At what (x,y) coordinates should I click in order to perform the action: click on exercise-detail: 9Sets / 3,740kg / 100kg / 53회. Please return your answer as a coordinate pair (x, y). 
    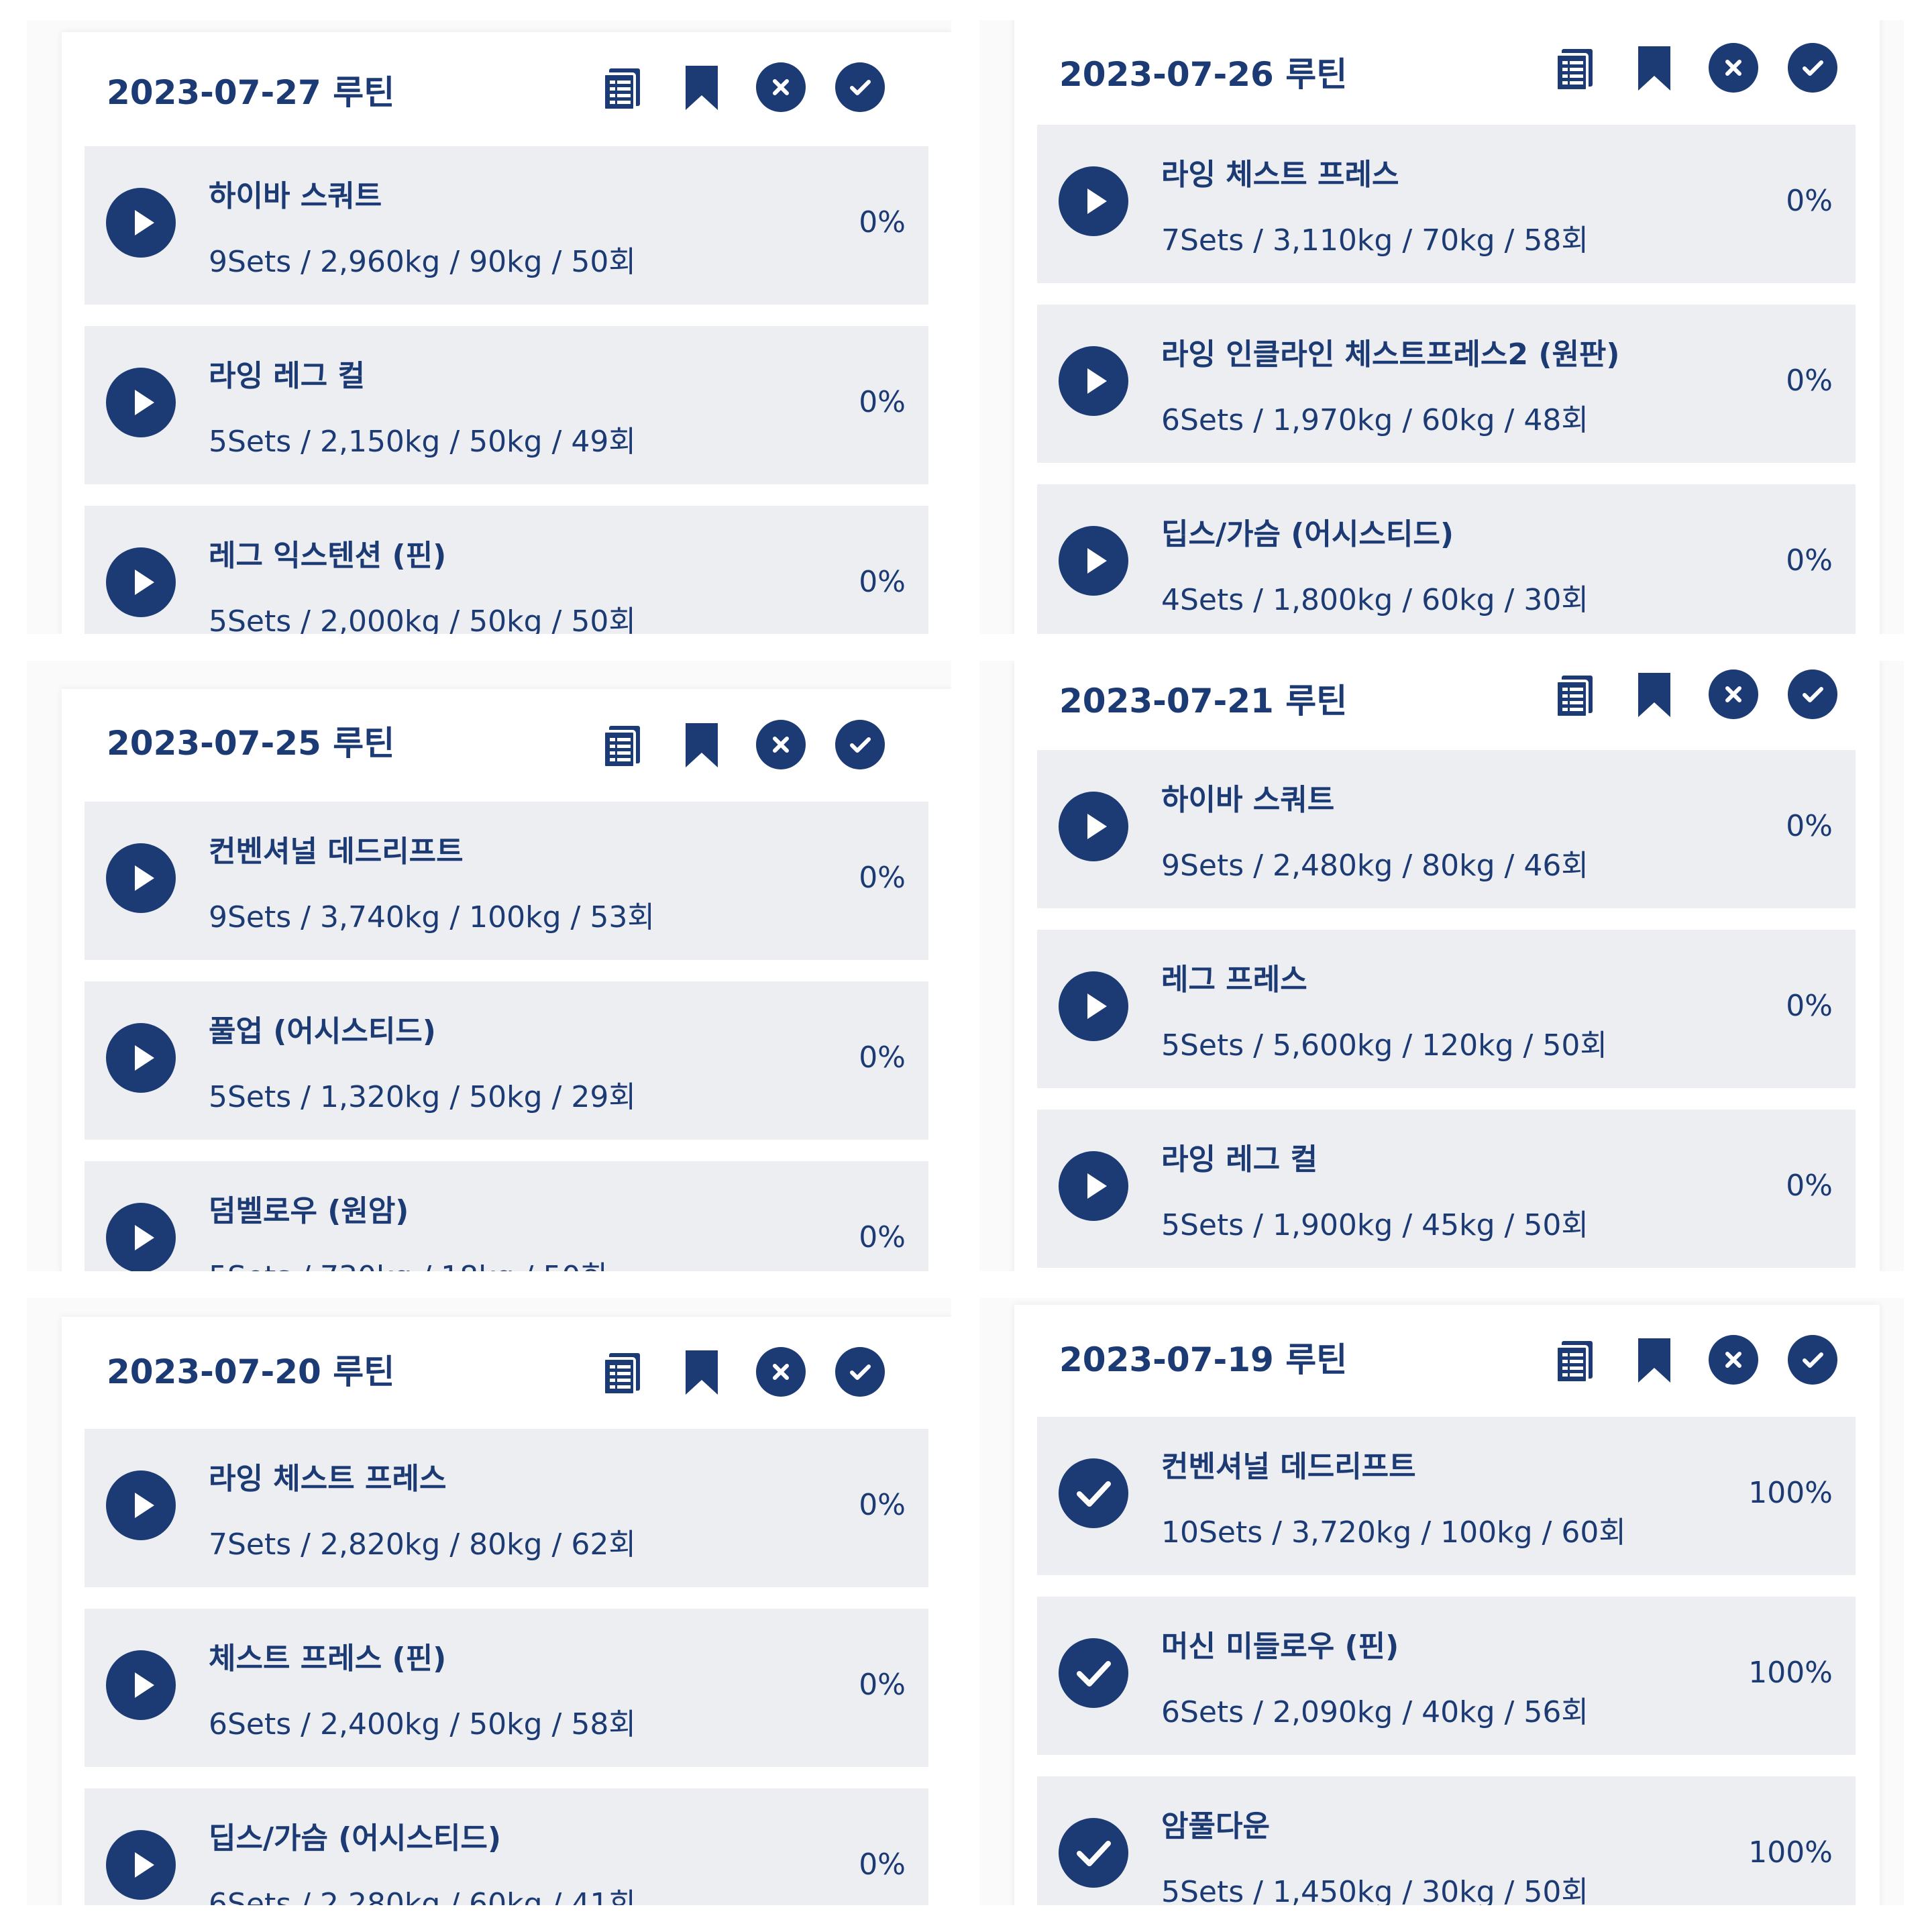
    Looking at the image, I should click on (432, 917).